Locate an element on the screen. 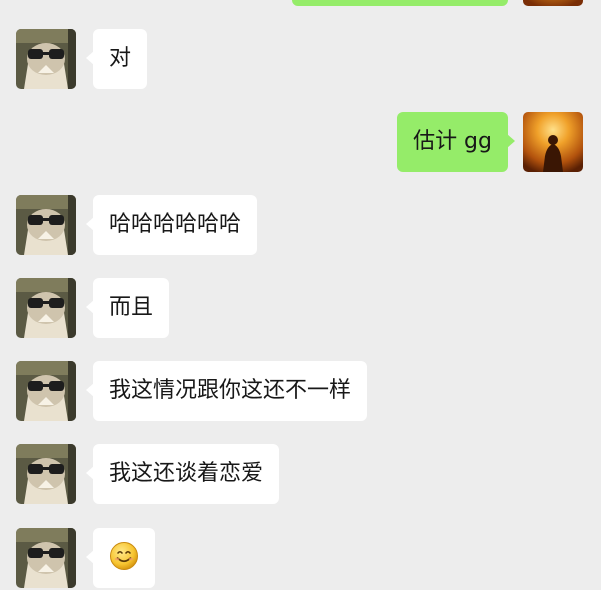 The image size is (601, 590). message-bubble-incoming: 而且 is located at coordinates (127, 308).